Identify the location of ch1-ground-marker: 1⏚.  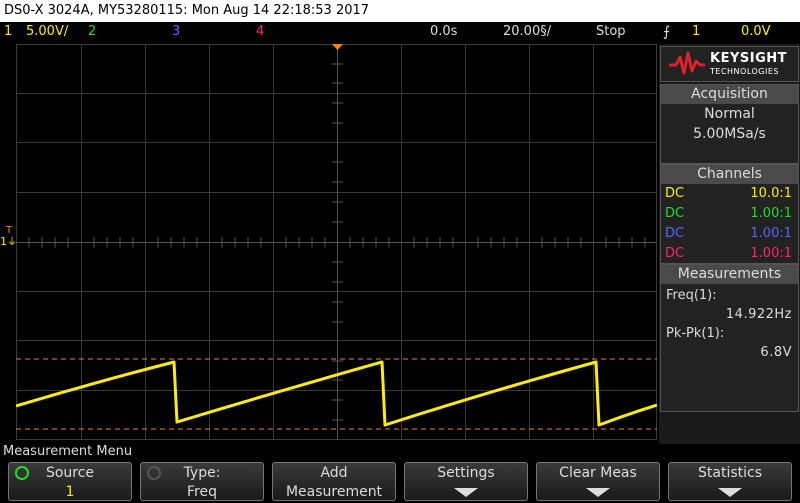
(8, 242).